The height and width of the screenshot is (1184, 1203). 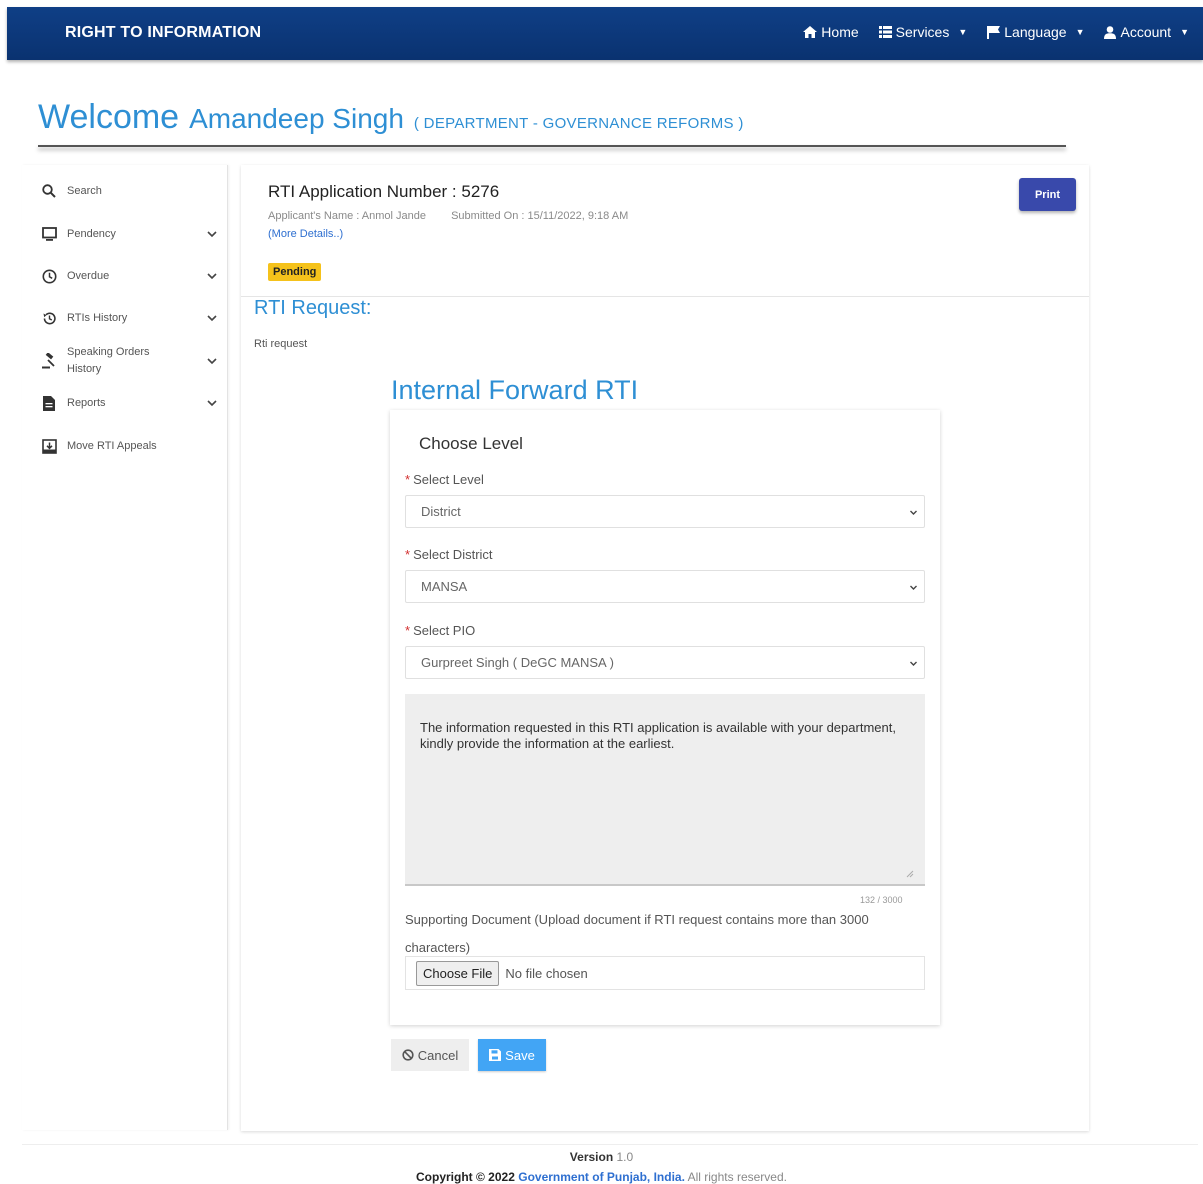 I want to click on history-icon, so click(x=49, y=318).